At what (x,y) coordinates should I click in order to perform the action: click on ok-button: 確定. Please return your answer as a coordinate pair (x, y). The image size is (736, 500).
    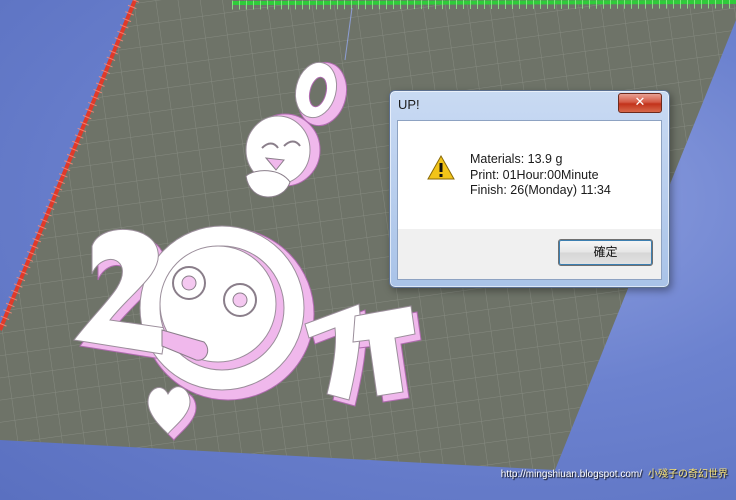
    Looking at the image, I should click on (605, 252).